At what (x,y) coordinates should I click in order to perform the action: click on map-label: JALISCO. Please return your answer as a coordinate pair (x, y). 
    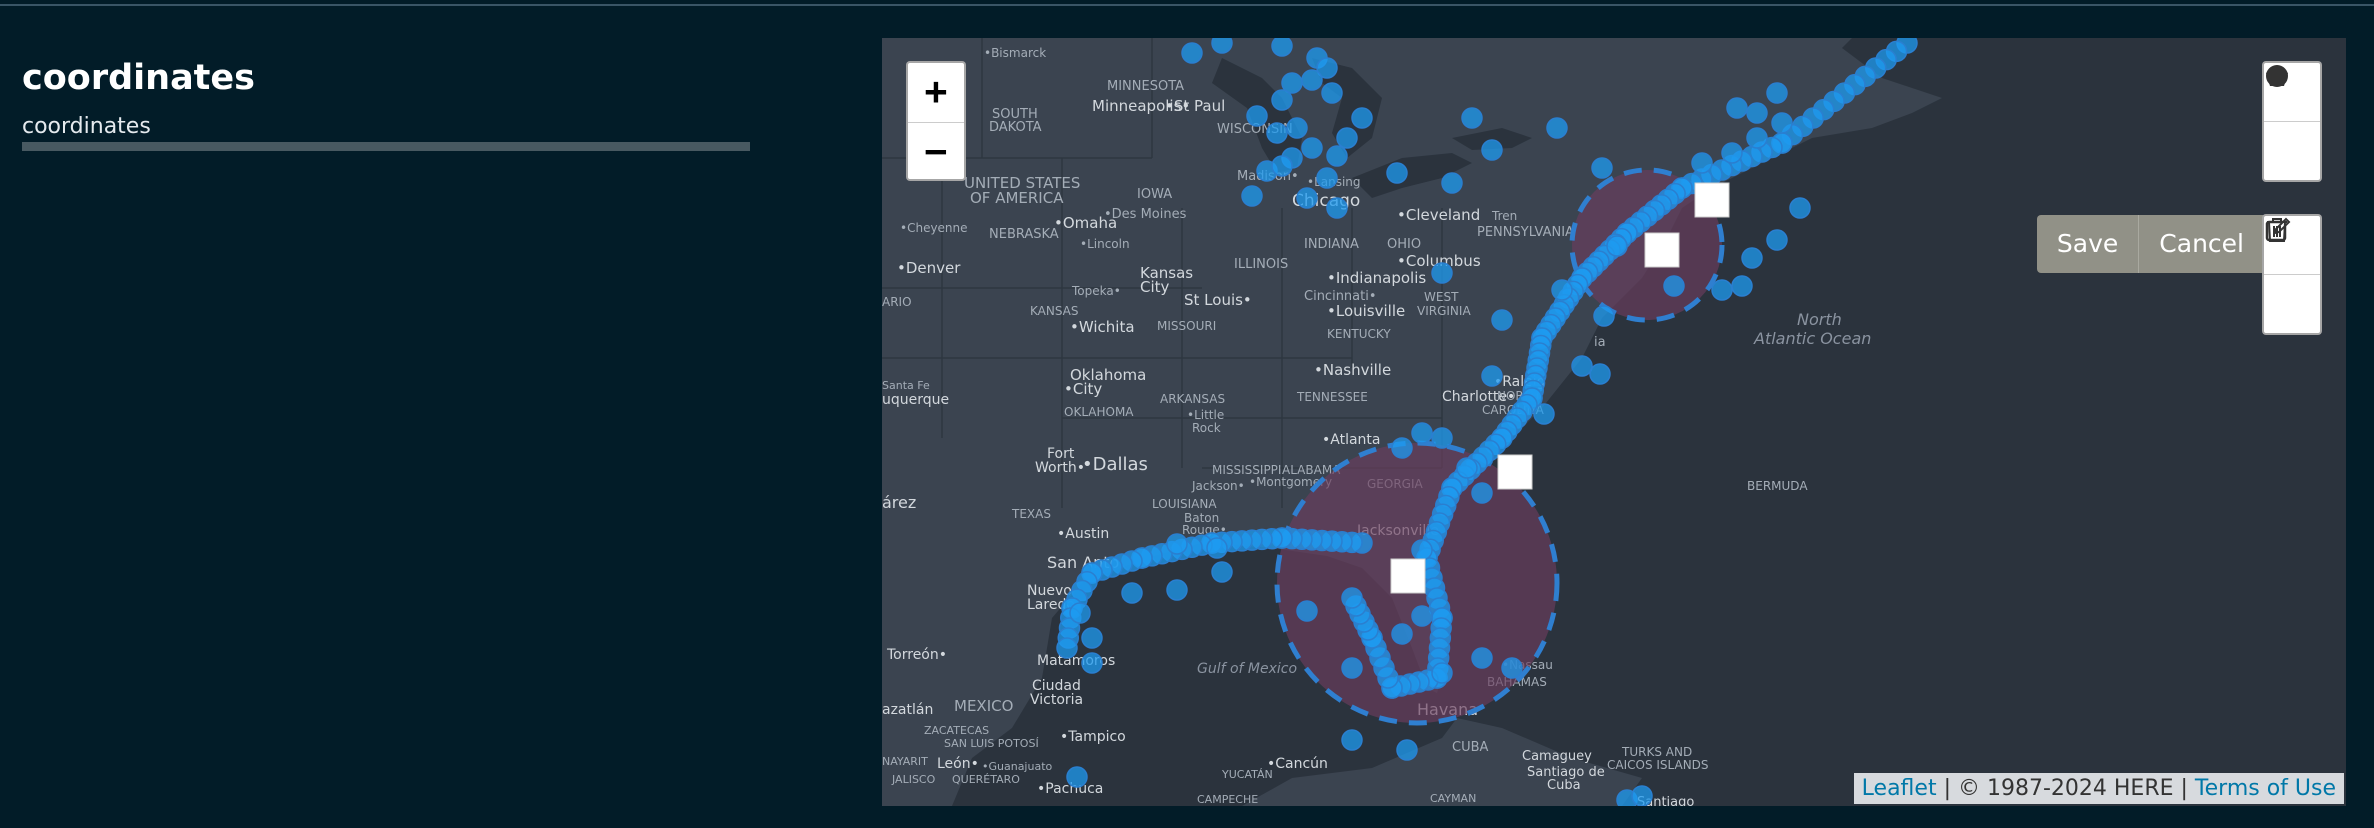
    Looking at the image, I should click on (913, 779).